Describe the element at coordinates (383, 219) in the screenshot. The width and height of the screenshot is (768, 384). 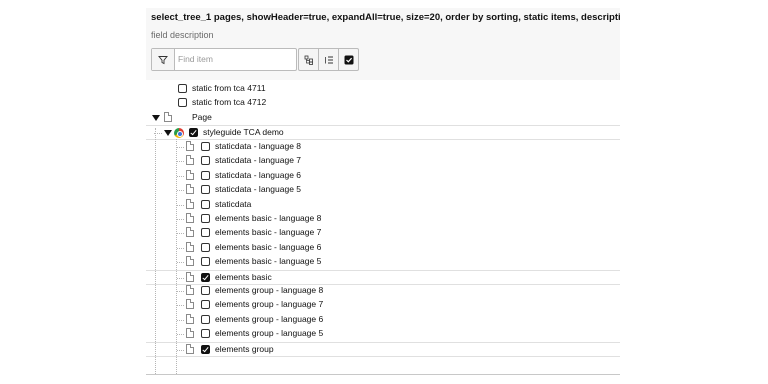
I see `tree-node: elements basic - language 8` at that location.